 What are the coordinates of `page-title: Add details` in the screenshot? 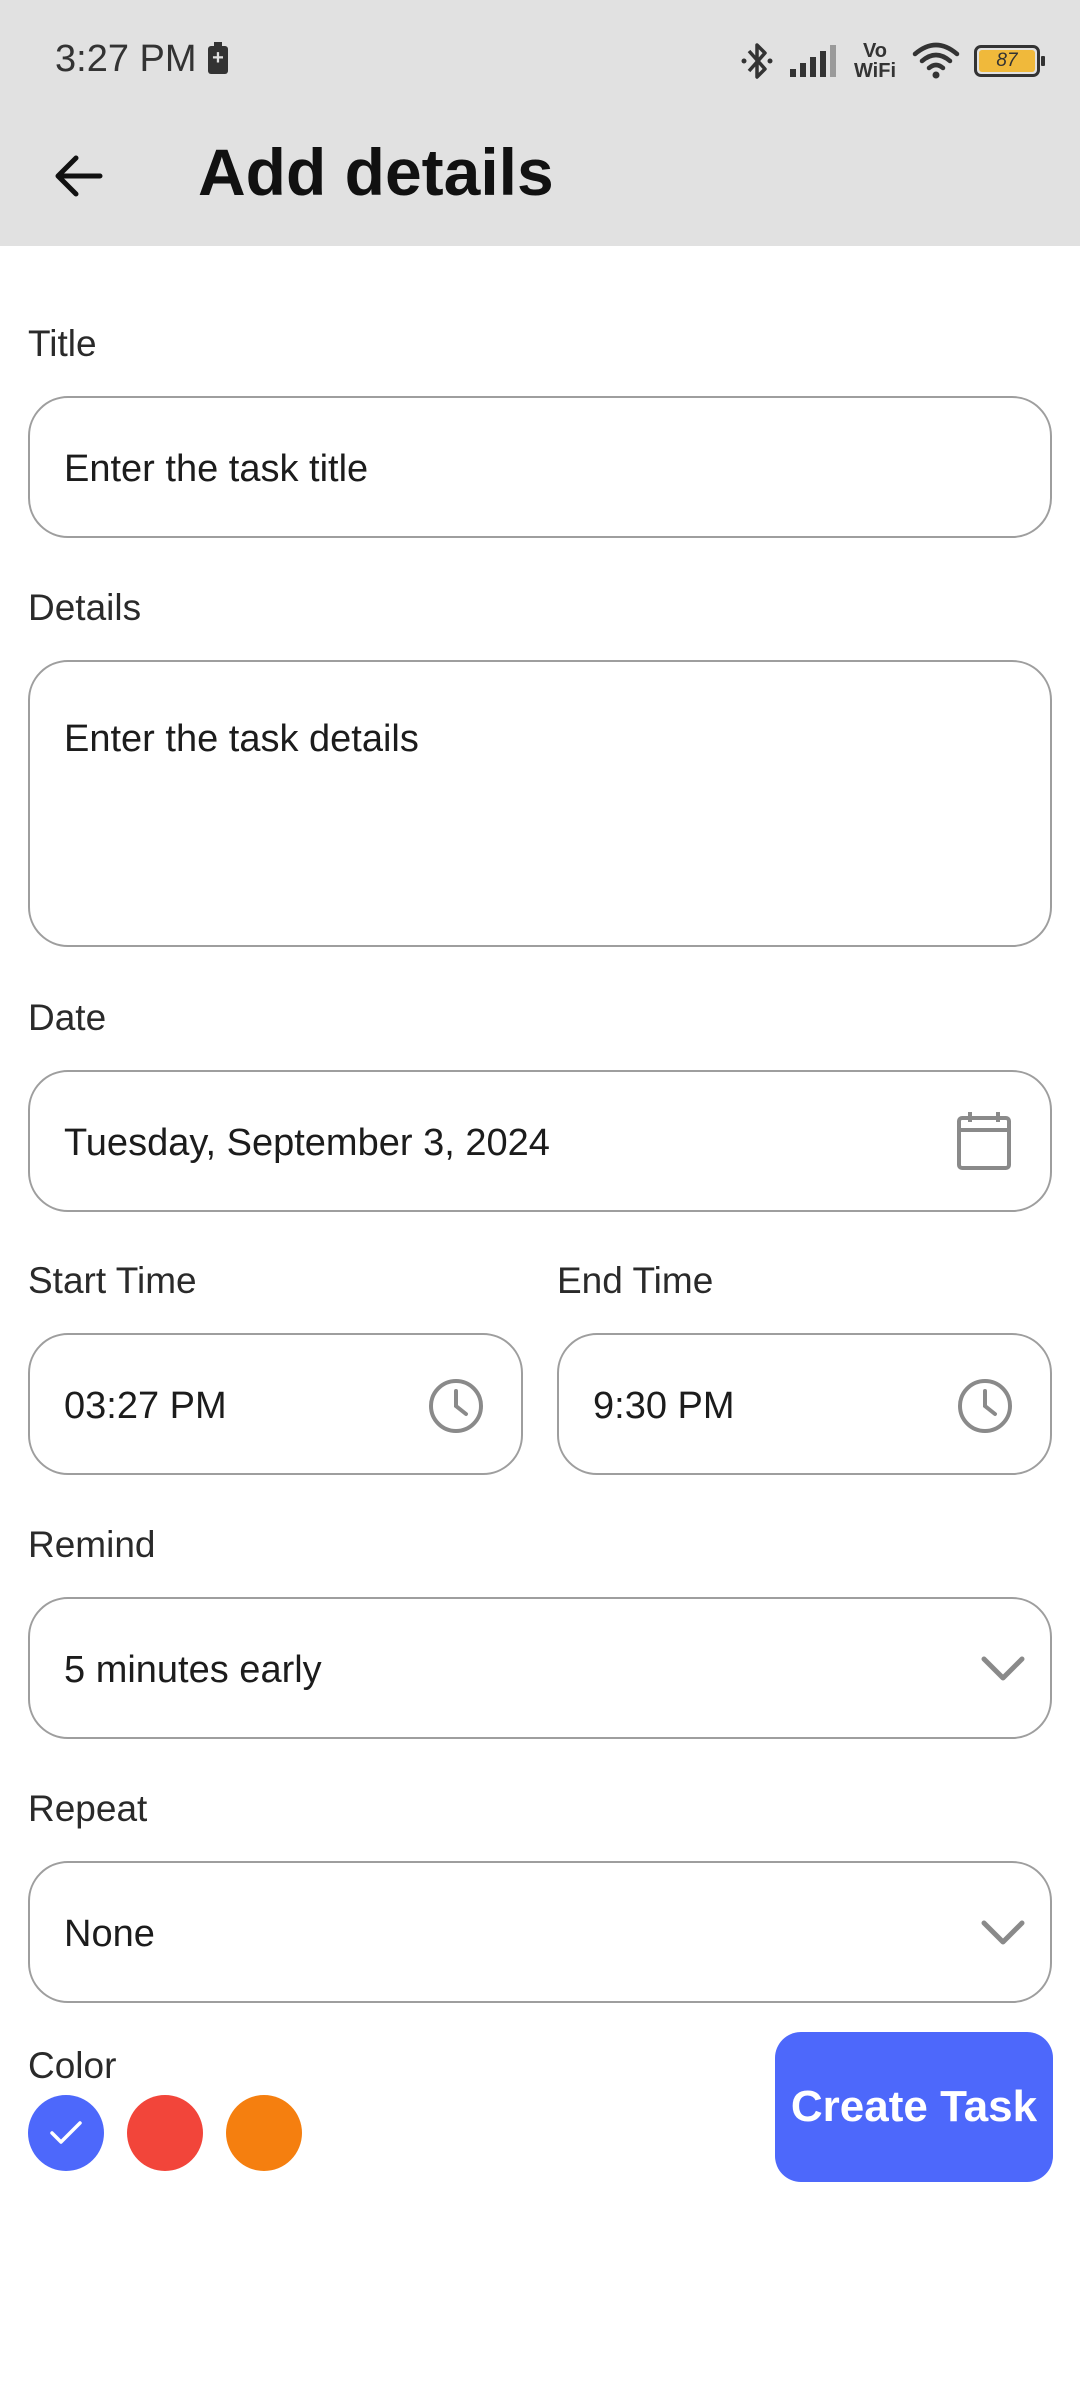 It's located at (376, 172).